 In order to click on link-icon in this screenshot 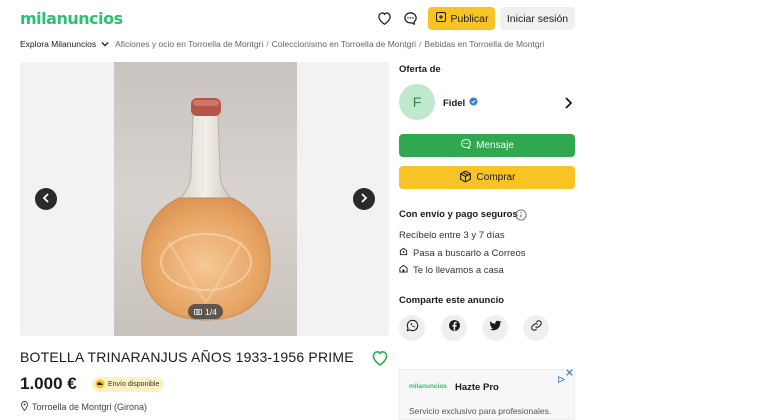, I will do `click(536, 328)`.